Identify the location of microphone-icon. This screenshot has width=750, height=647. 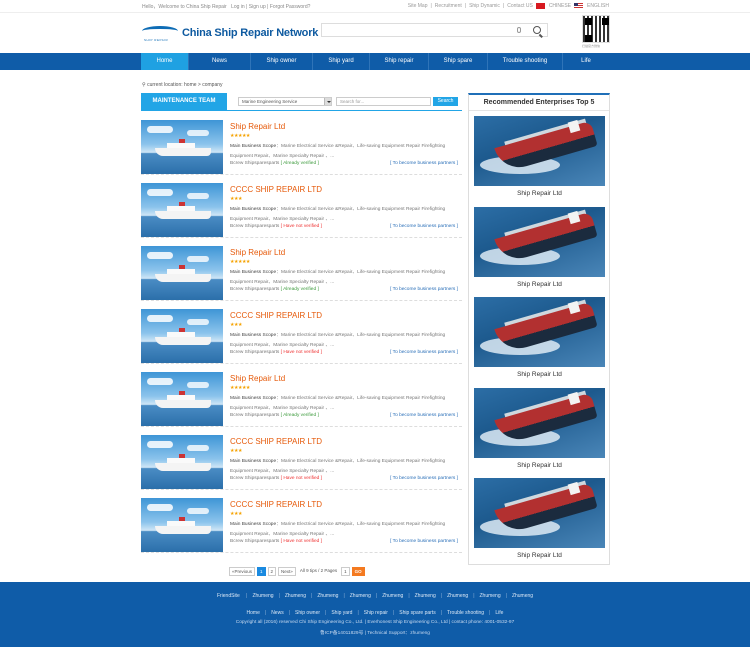
(519, 30).